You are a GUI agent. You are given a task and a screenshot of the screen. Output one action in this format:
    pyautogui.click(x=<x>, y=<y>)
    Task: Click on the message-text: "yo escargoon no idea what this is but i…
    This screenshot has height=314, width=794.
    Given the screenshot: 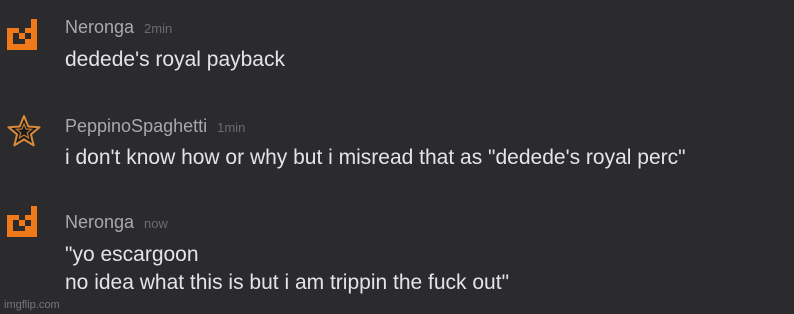 What is the action you would take?
    pyautogui.click(x=287, y=269)
    